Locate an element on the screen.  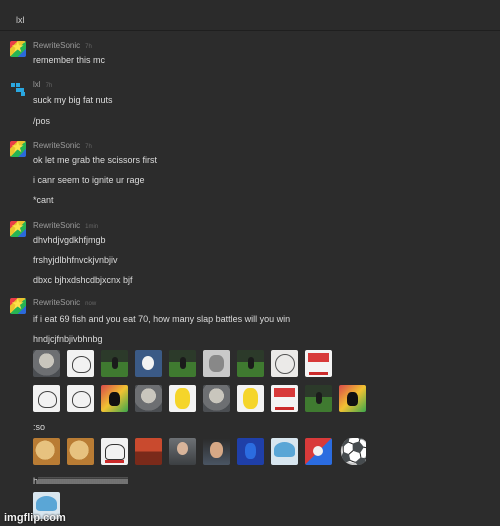
sonic-pixel-emoji is located at coordinates (250, 451).